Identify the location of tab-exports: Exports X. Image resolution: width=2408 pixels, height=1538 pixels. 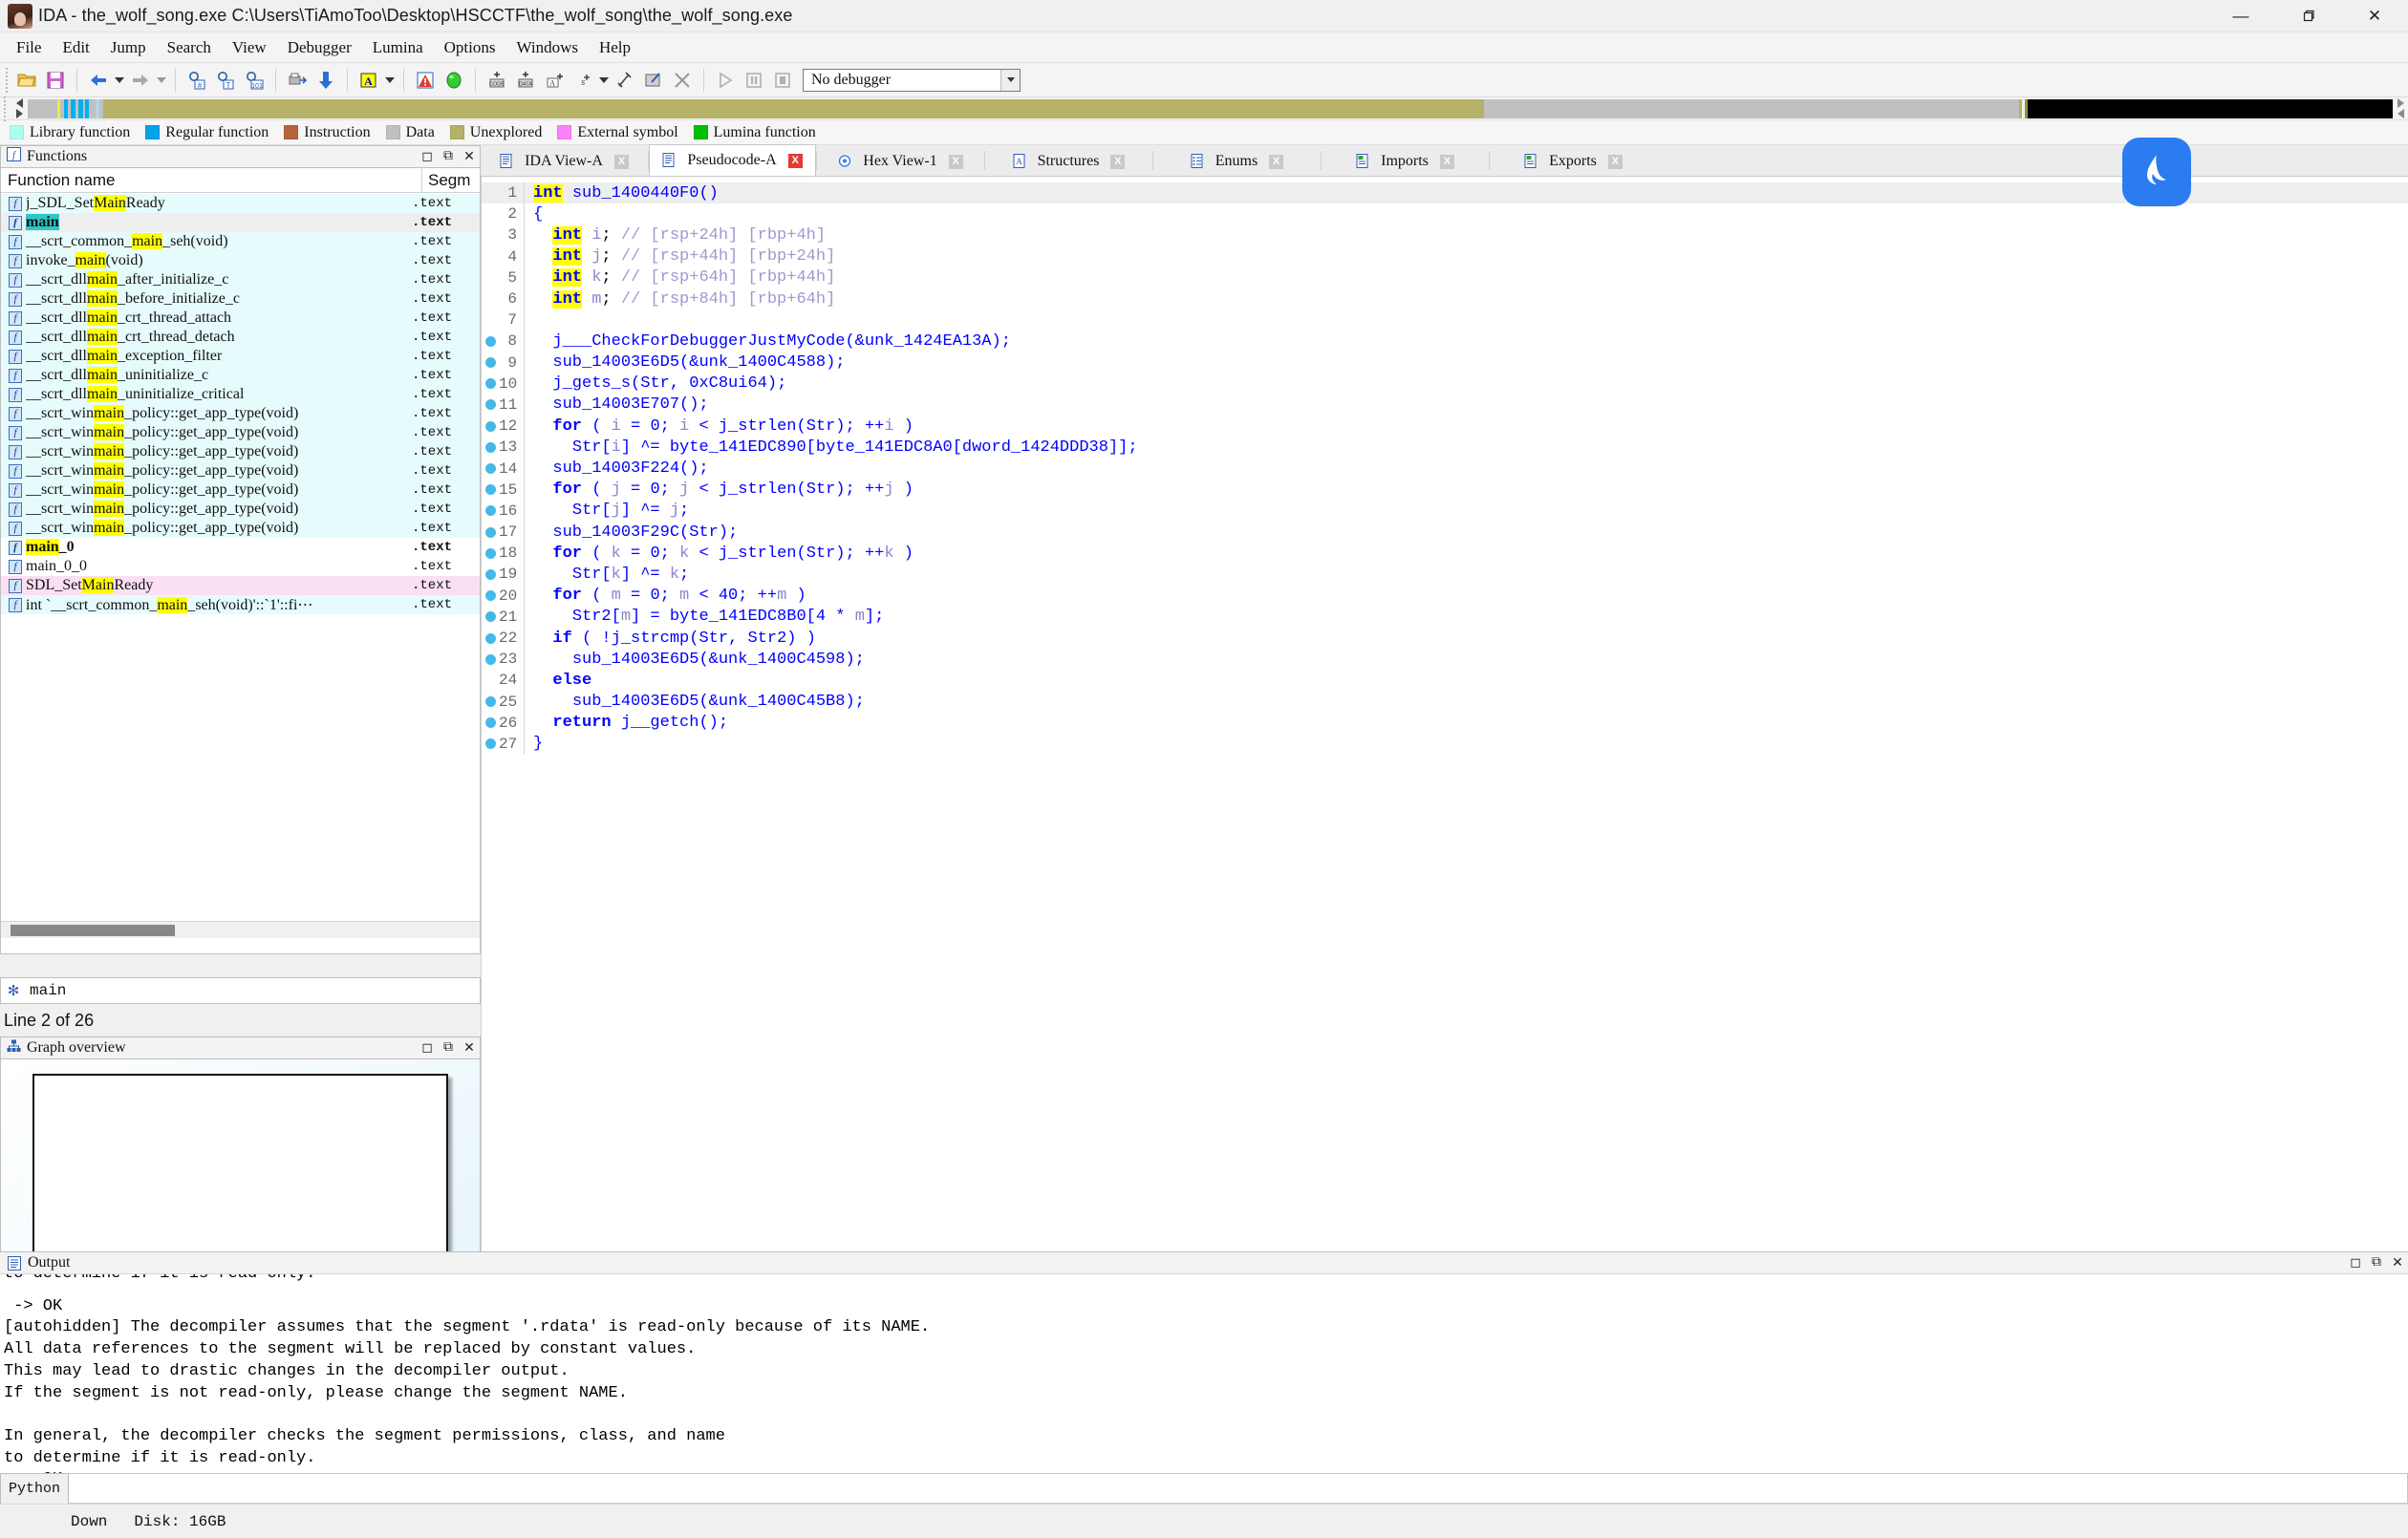
(1574, 161).